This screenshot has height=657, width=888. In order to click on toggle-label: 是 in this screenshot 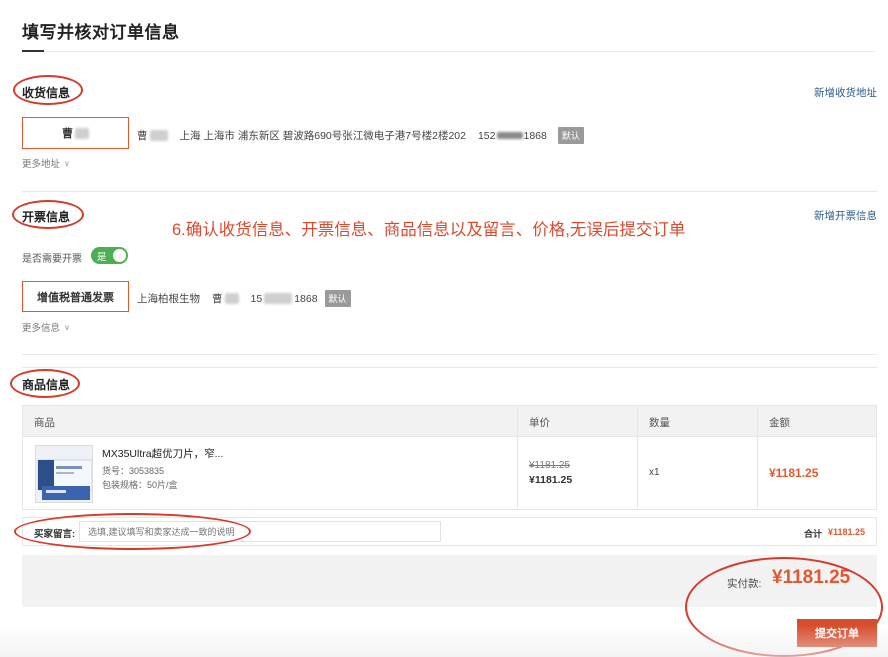, I will do `click(102, 257)`.